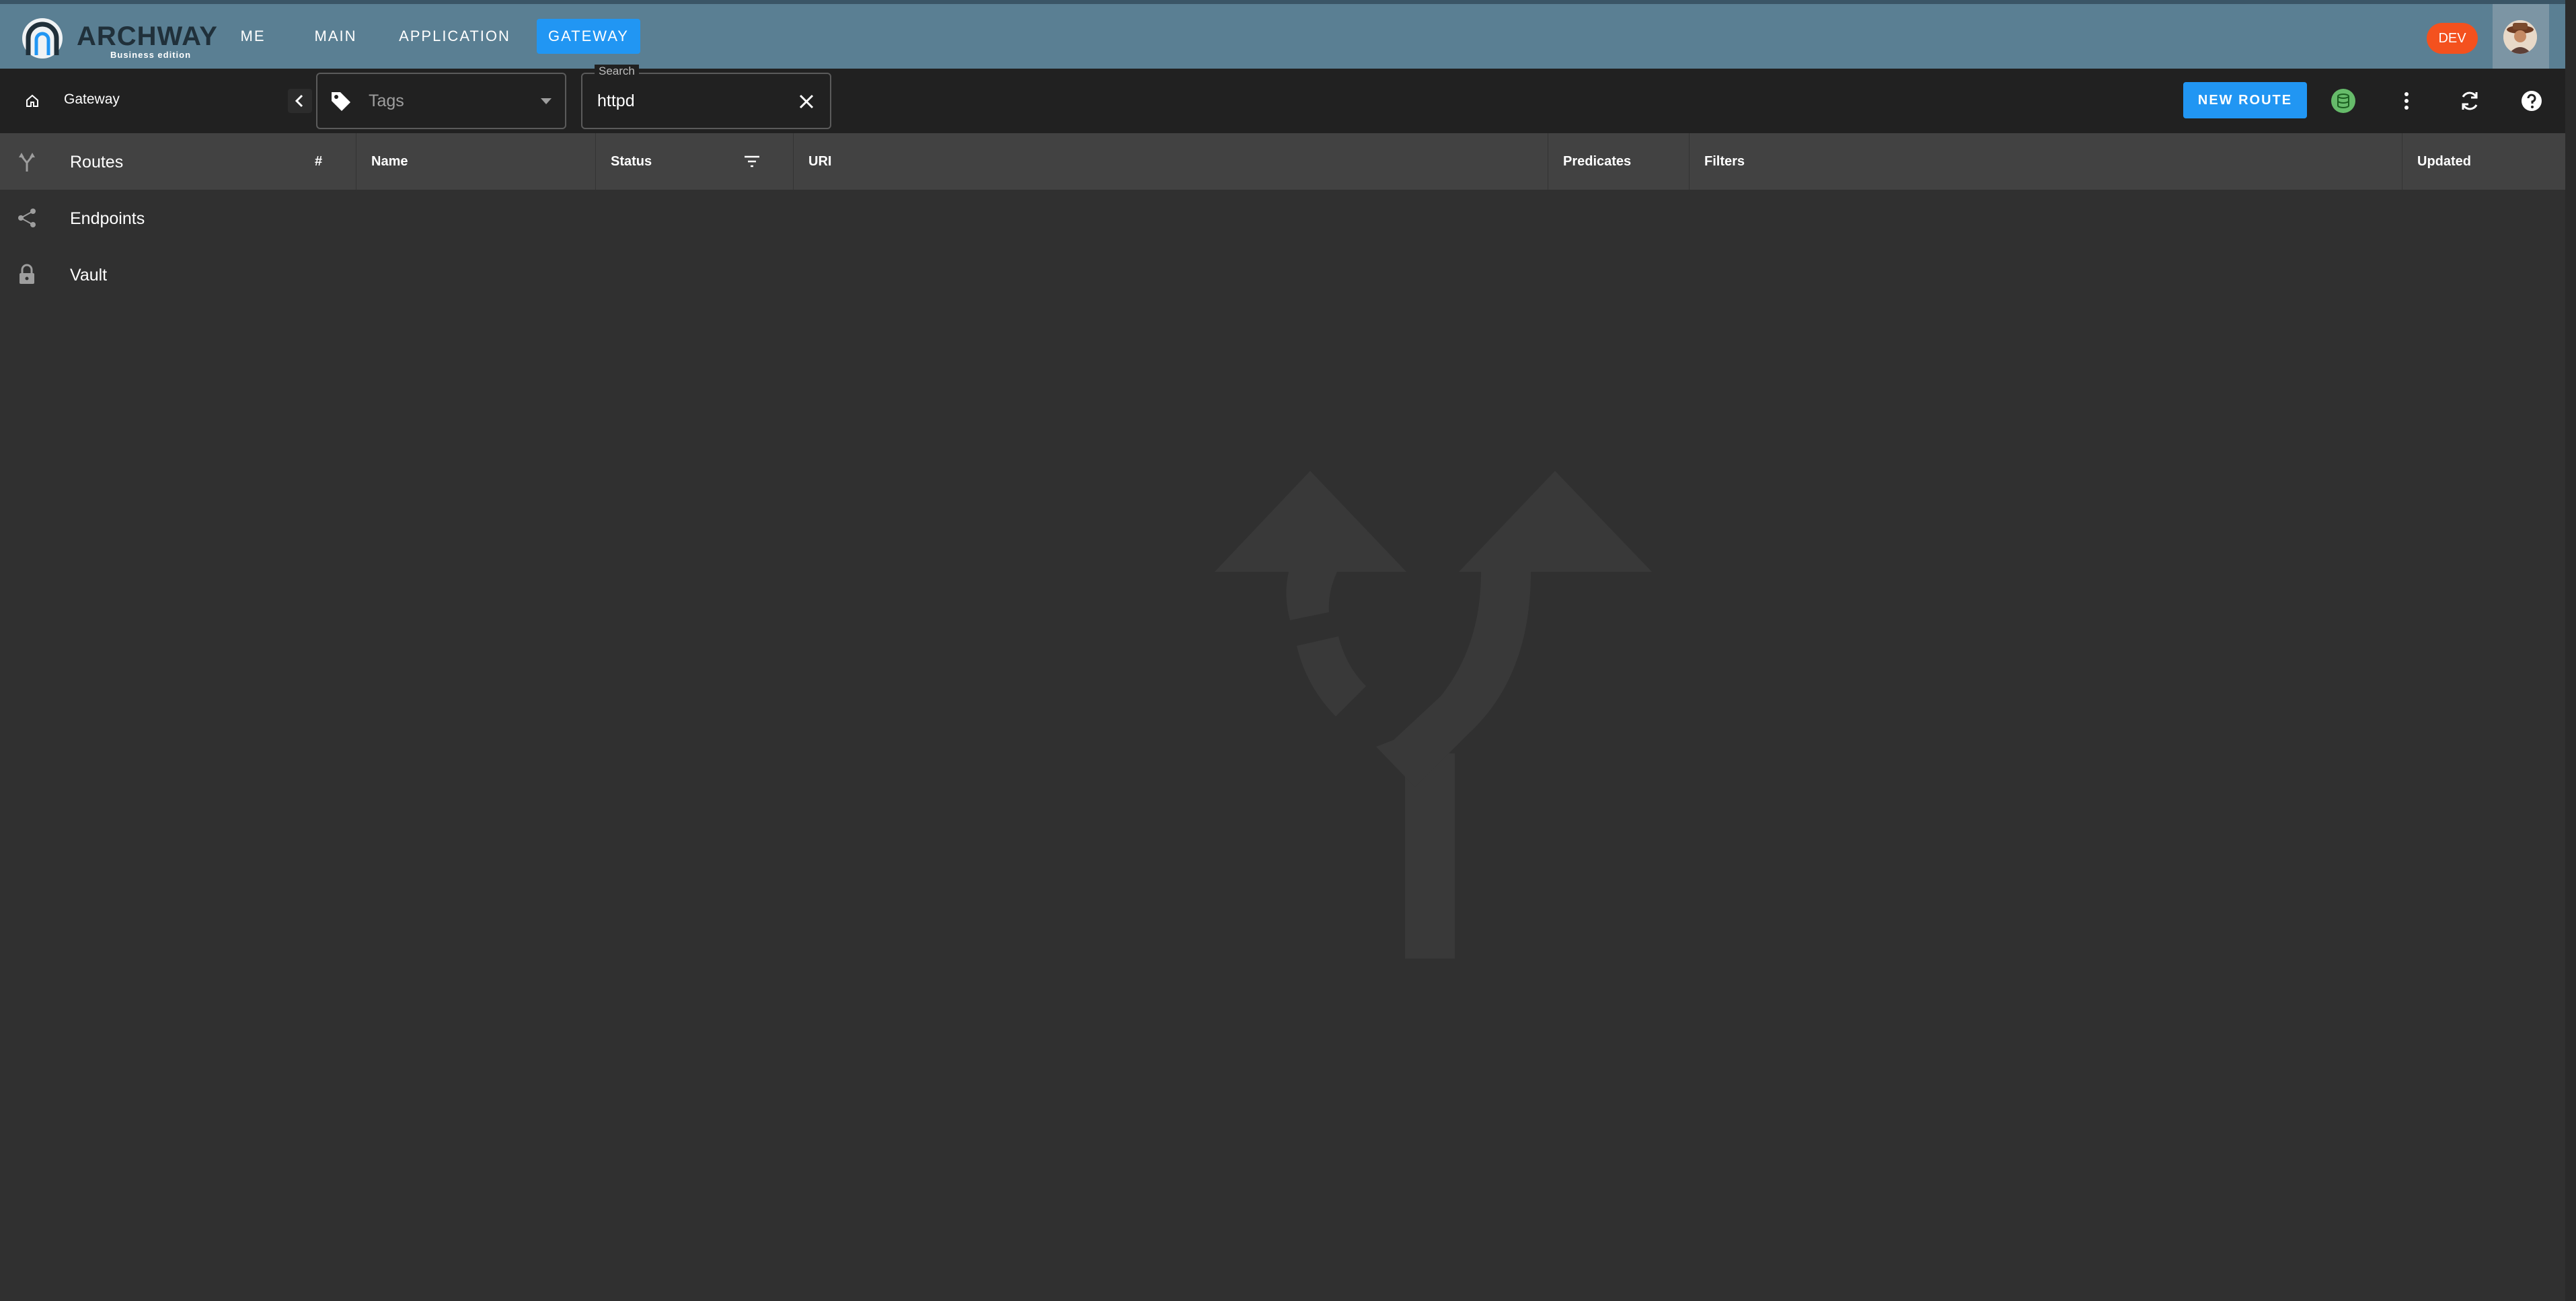 This screenshot has height=1301, width=2576. Describe the element at coordinates (806, 102) in the screenshot. I see `close-icon` at that location.